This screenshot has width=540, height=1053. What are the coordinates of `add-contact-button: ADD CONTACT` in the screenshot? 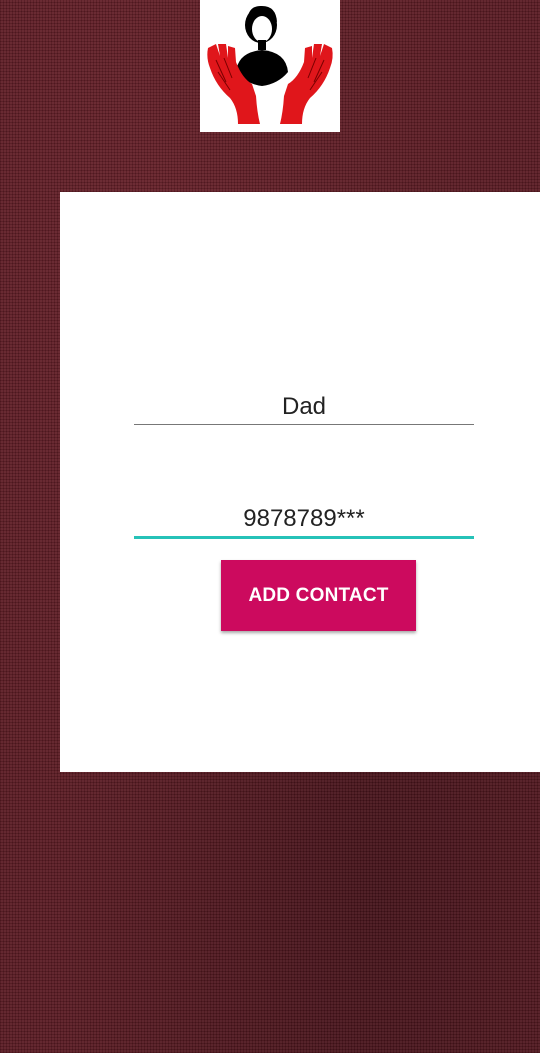 It's located at (318, 595).